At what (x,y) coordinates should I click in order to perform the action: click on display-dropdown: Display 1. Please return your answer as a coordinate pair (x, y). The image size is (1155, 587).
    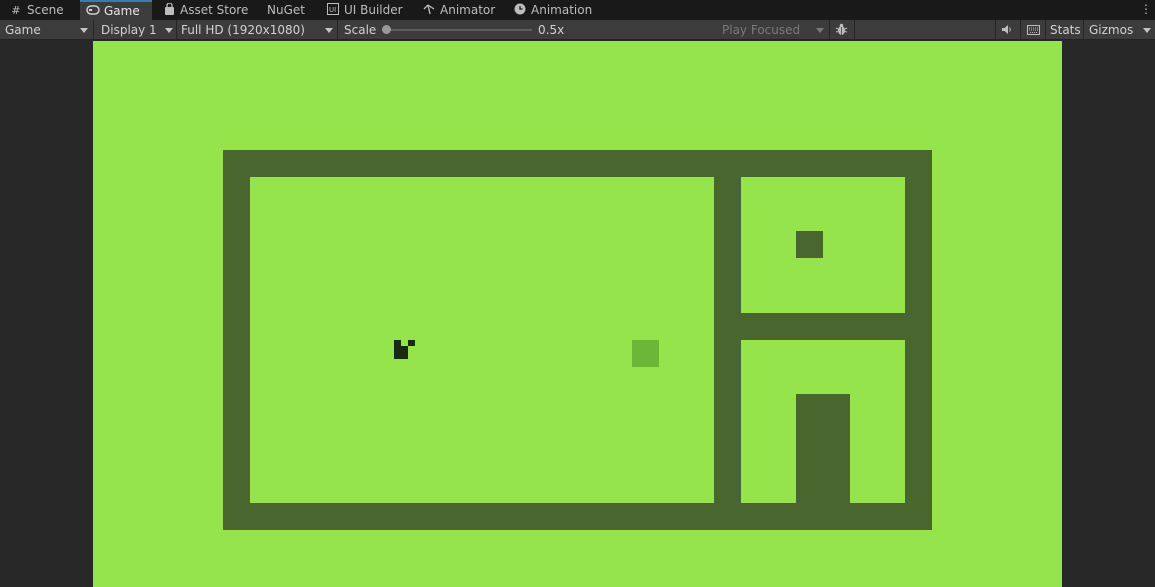
    Looking at the image, I should click on (137, 29).